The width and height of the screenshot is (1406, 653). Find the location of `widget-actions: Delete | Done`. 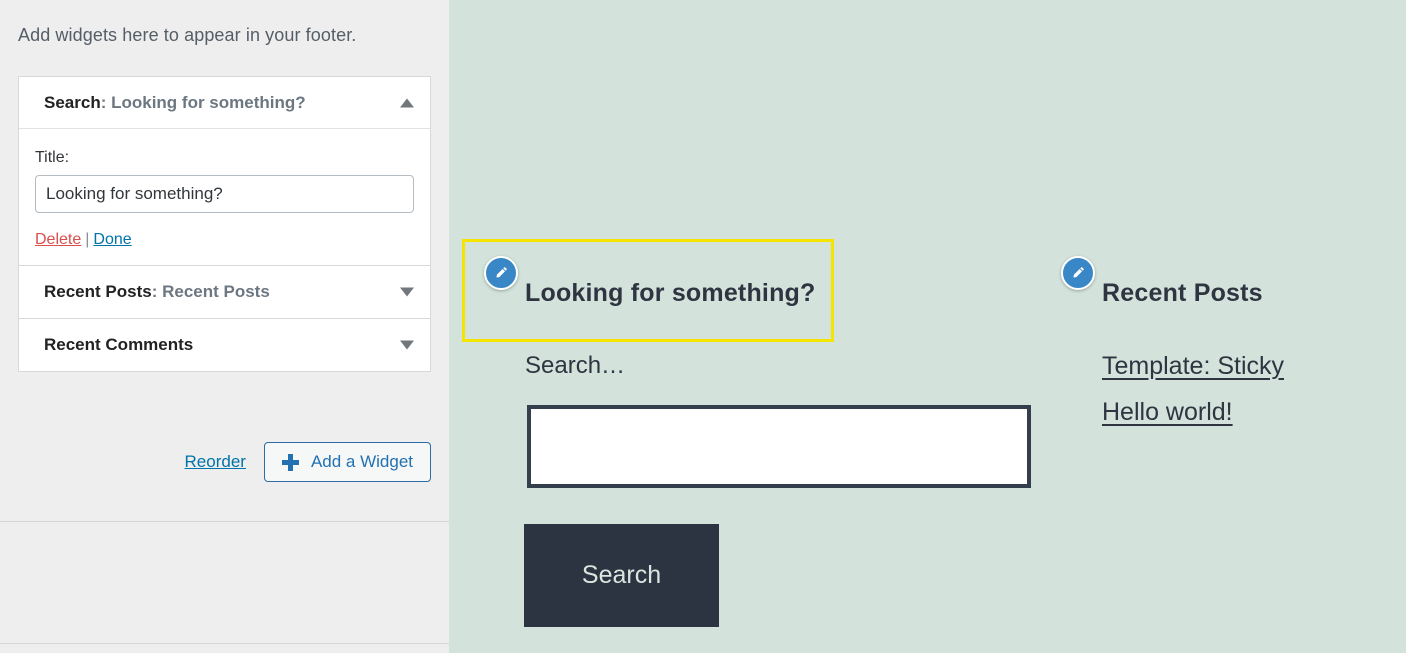

widget-actions: Delete | Done is located at coordinates (224, 240).